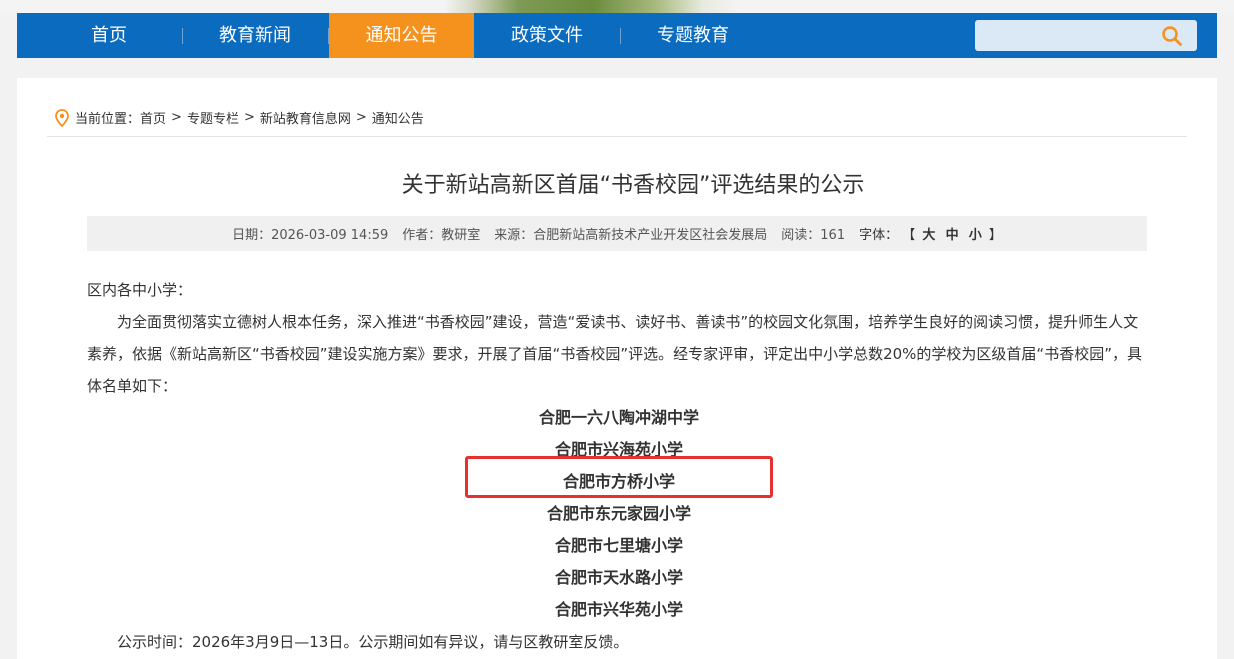  Describe the element at coordinates (617, 6) in the screenshot. I see `header-banner` at that location.